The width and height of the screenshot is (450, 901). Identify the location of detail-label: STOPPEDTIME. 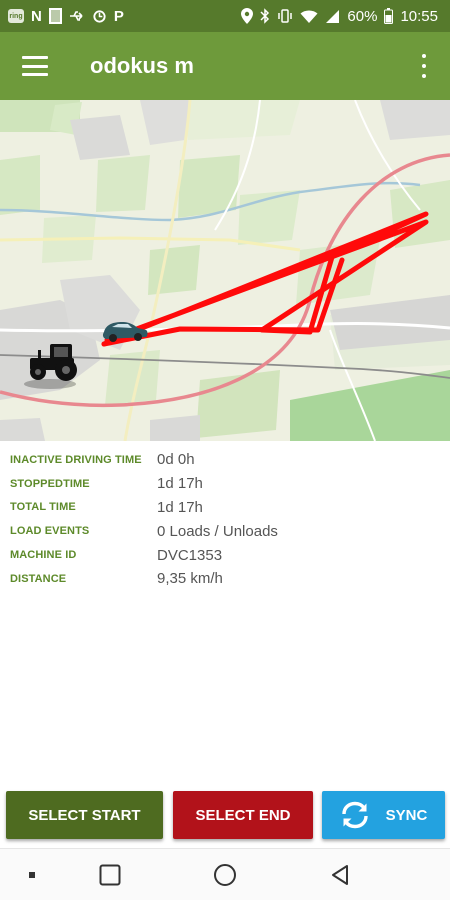
(50, 483).